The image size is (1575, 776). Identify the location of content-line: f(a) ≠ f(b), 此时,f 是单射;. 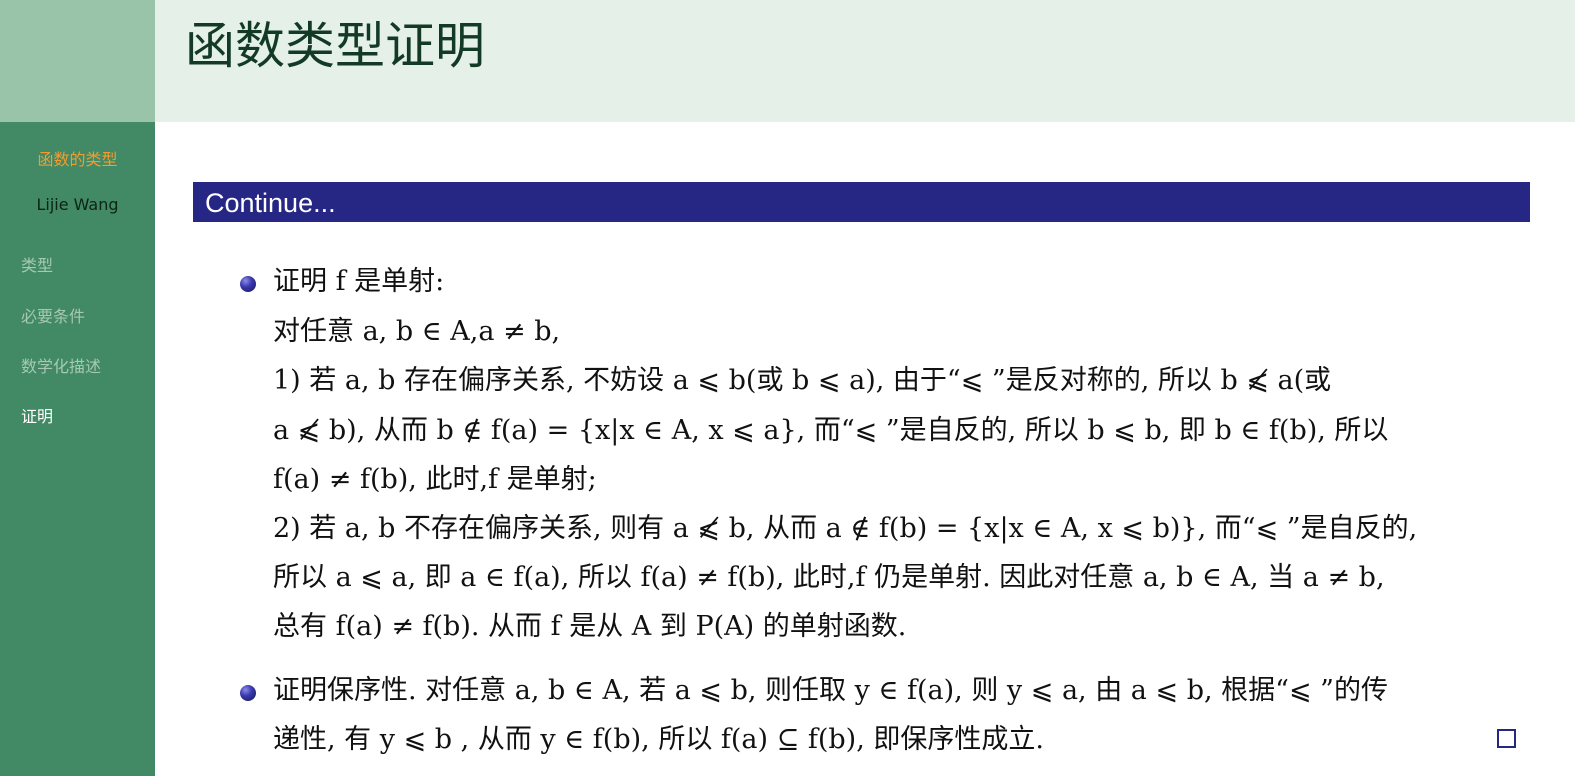
(435, 479).